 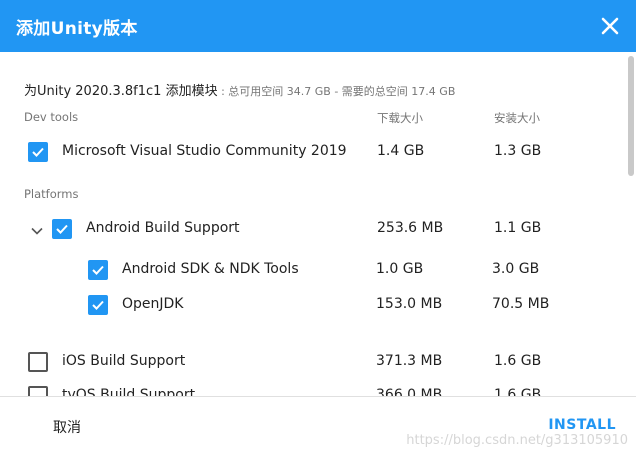 What do you see at coordinates (517, 118) in the screenshot?
I see `column-install-size: 安装大小` at bounding box center [517, 118].